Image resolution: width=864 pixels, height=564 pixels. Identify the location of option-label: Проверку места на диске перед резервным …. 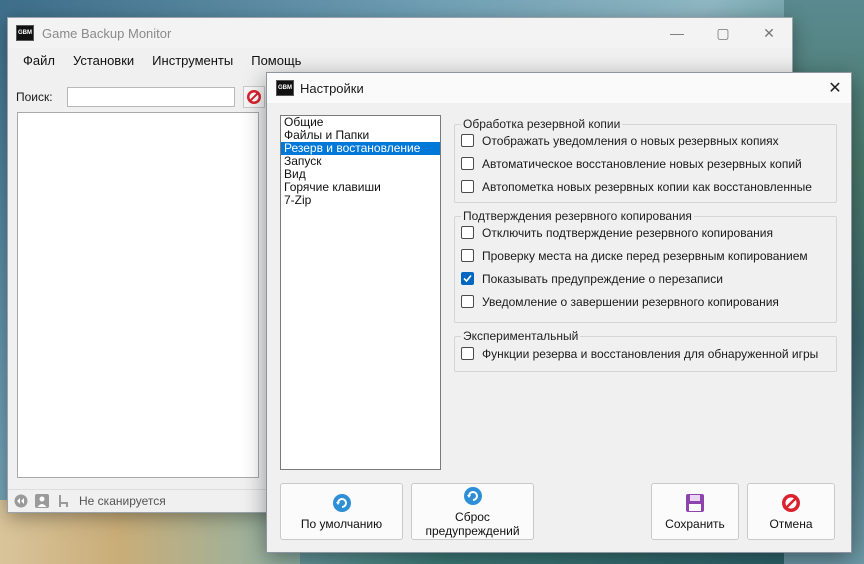
(645, 255).